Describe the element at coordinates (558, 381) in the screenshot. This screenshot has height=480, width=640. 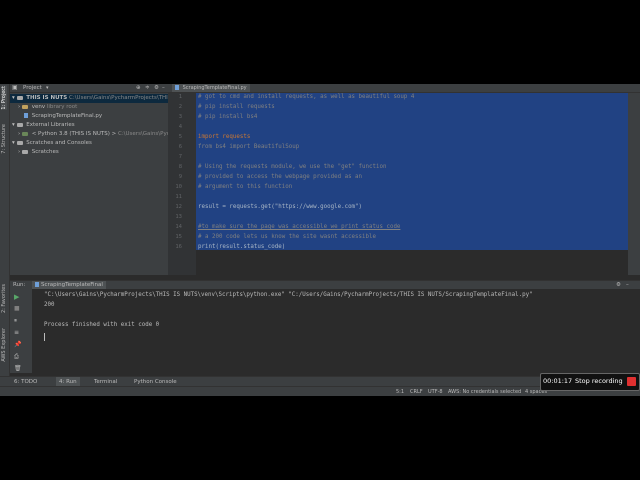
I see `recording-timer: 00:01:17` at that location.